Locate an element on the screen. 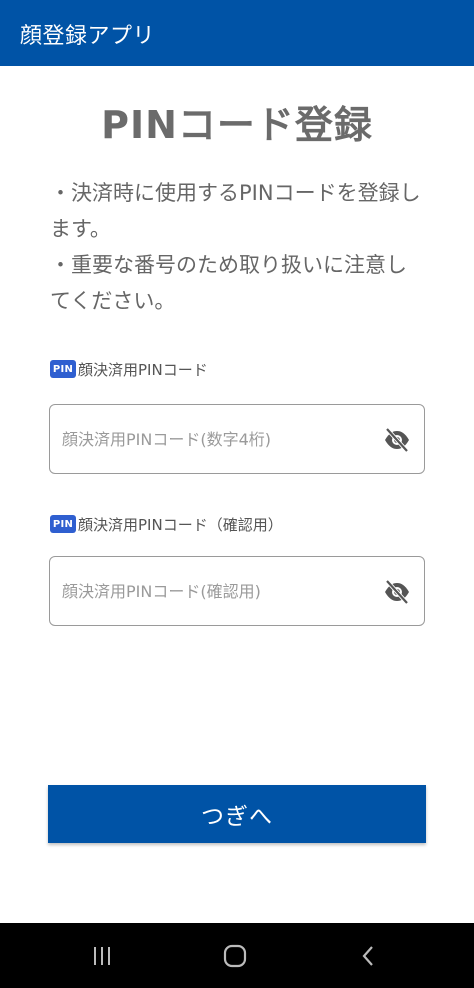 The height and width of the screenshot is (988, 474). pin-input is located at coordinates (217, 439).